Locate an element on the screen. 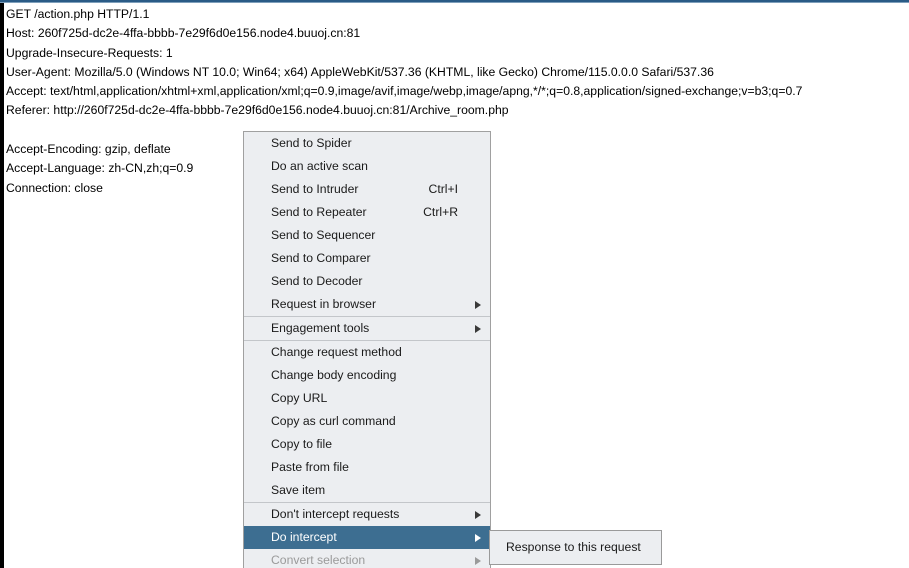 The image size is (909, 568). menu-item-label: Convert selection is located at coordinates (318, 560).